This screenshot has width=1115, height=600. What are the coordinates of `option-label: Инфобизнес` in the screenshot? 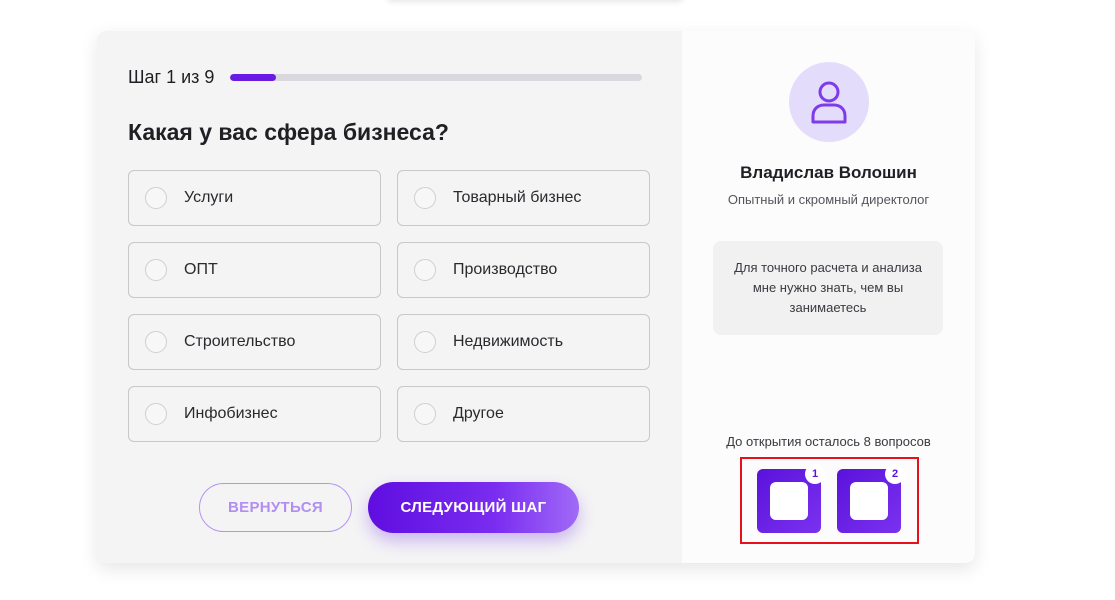 It's located at (231, 413).